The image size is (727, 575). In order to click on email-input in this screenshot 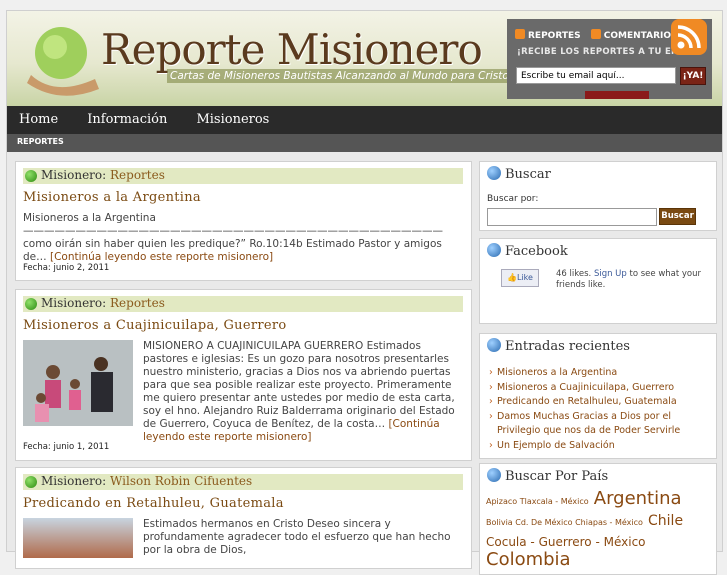, I will do `click(596, 75)`.